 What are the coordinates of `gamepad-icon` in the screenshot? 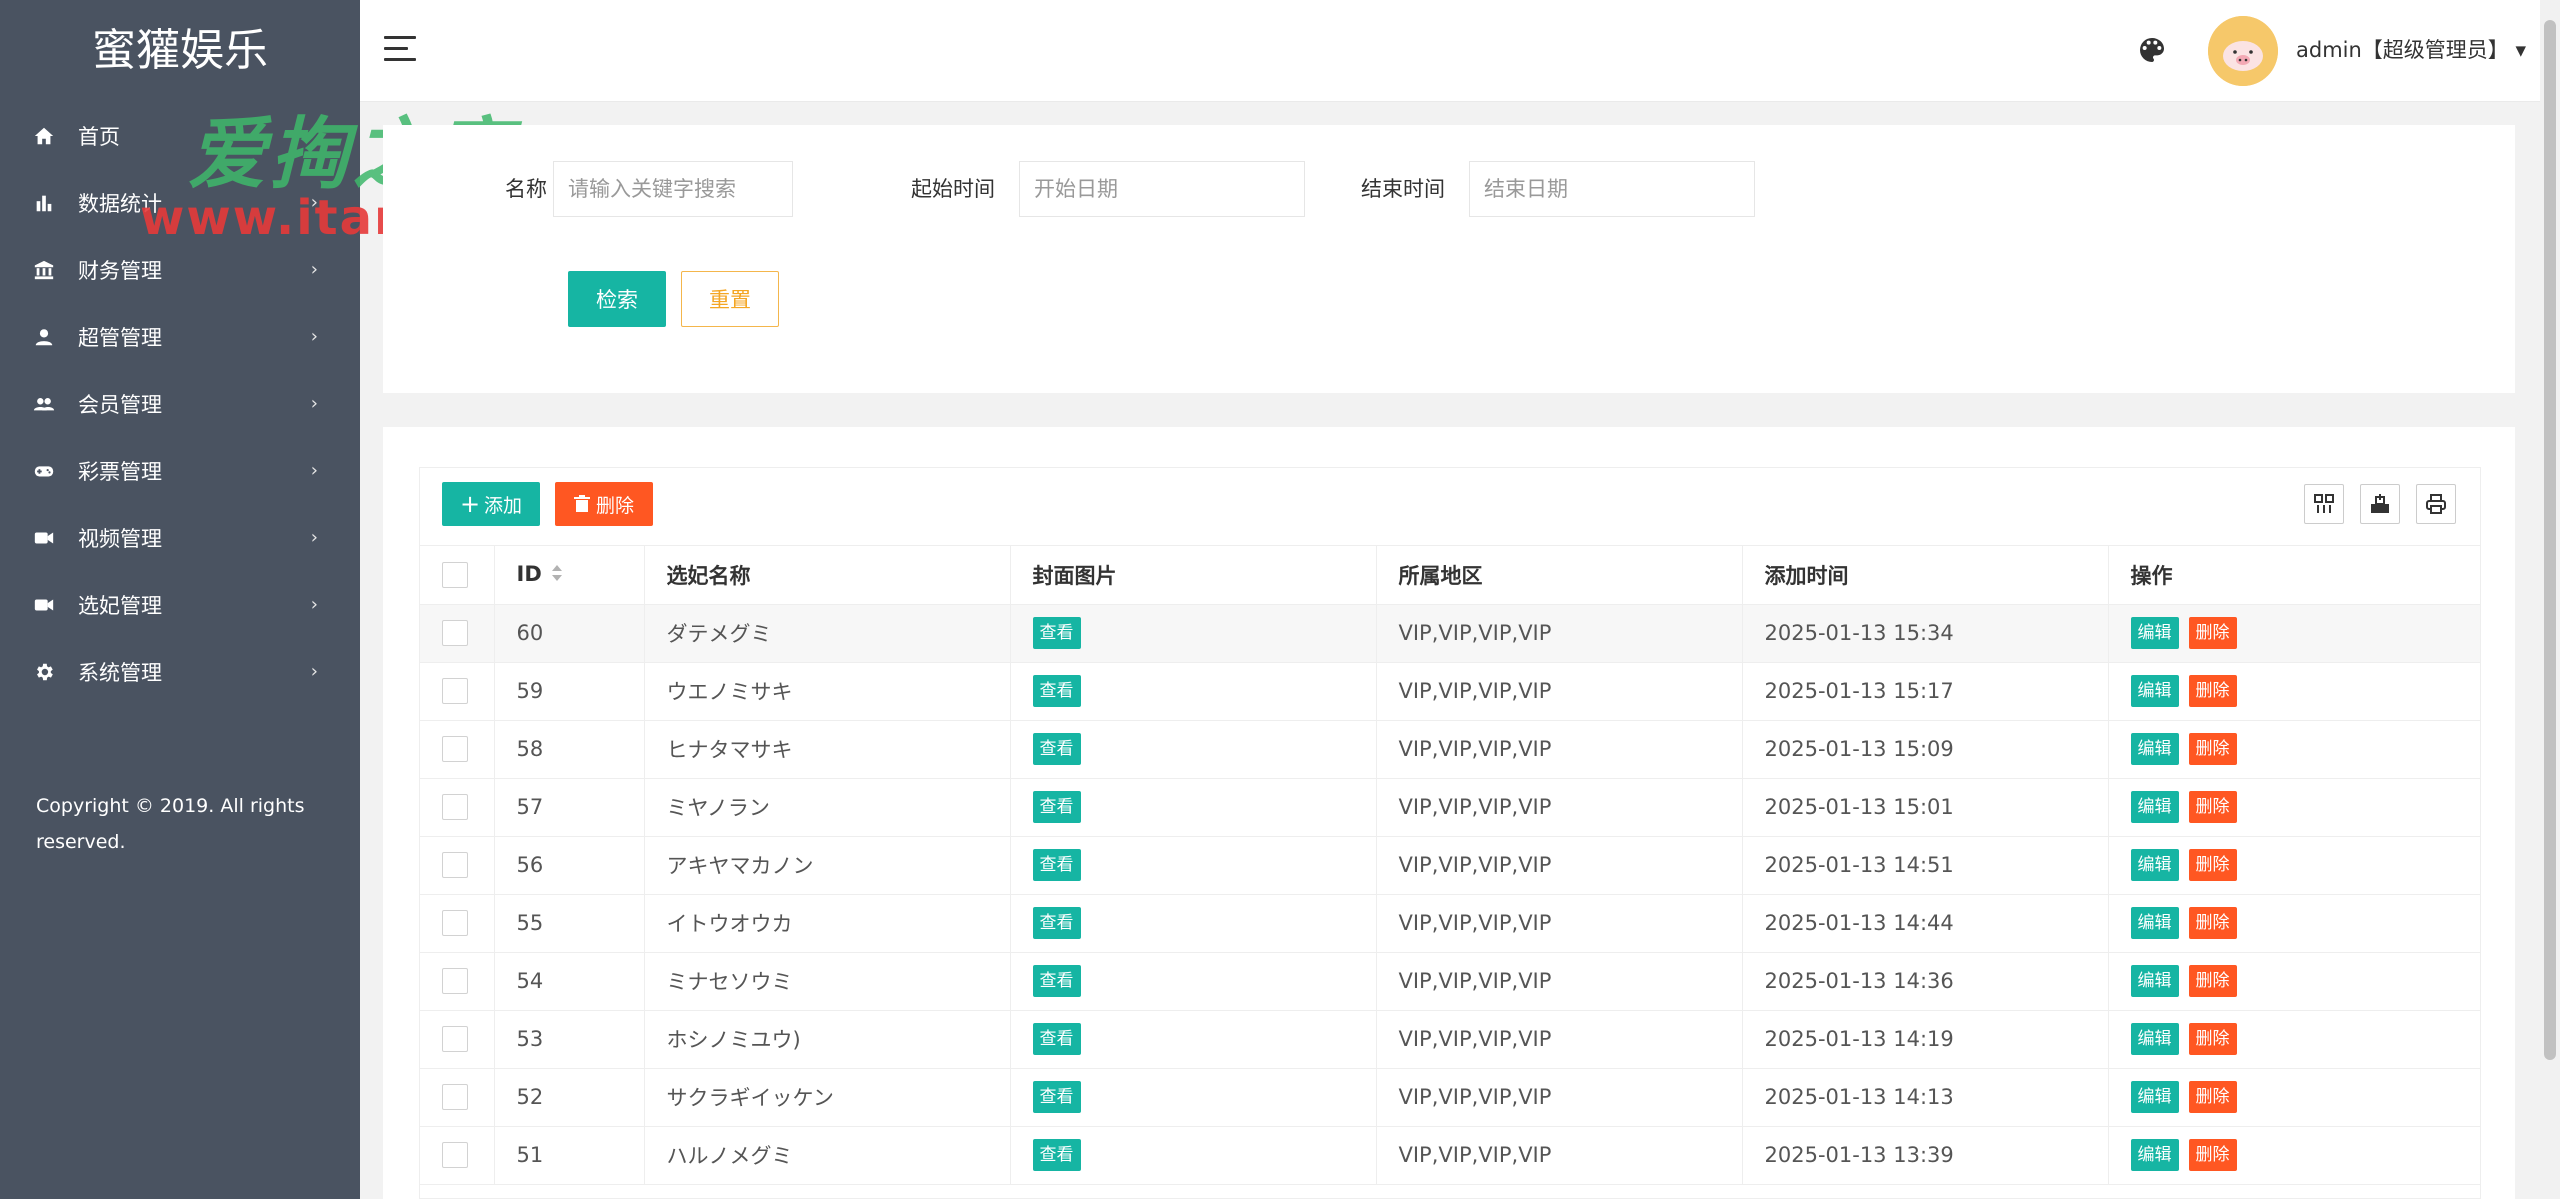 It's located at (44, 471).